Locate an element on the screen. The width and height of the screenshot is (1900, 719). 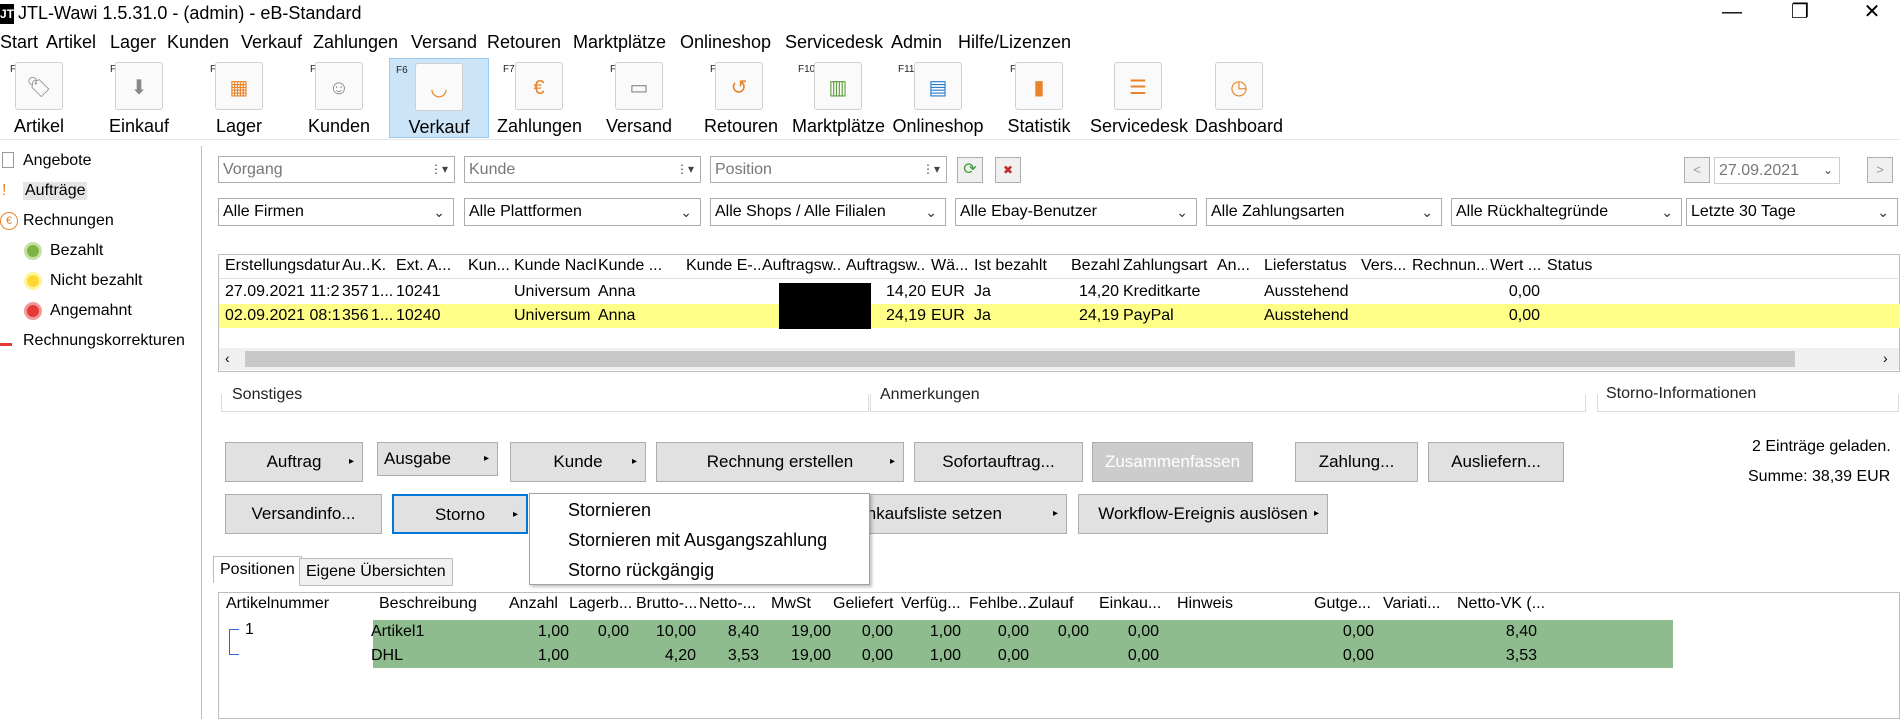
menu-lager: Lager is located at coordinates (133, 42).